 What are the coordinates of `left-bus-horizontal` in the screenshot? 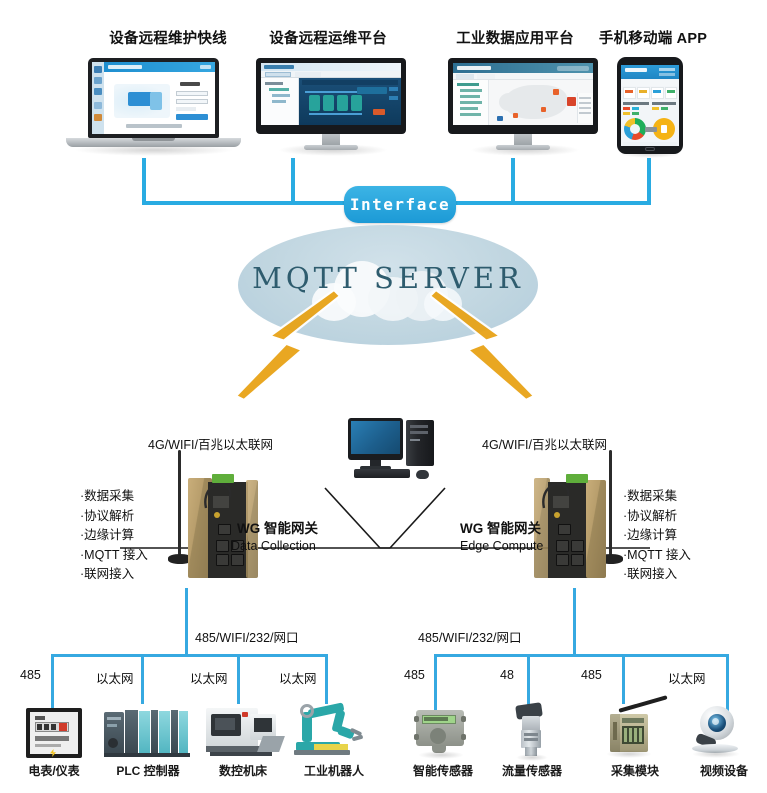 It's located at (189, 655).